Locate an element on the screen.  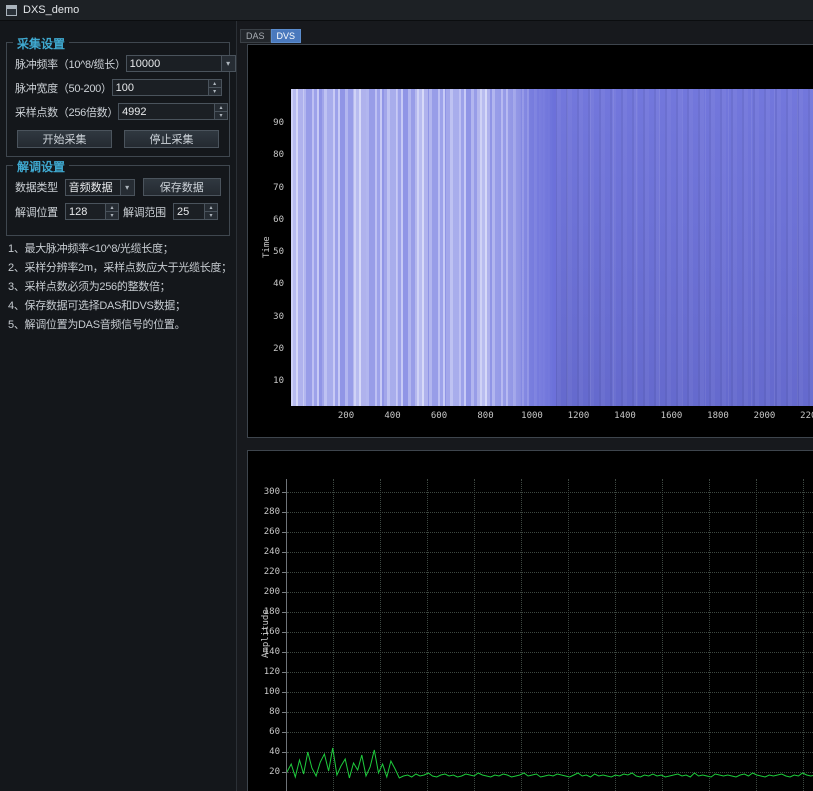
note-line: 4、保存数据可选择DAS和DVS数据； is located at coordinates (97, 306).